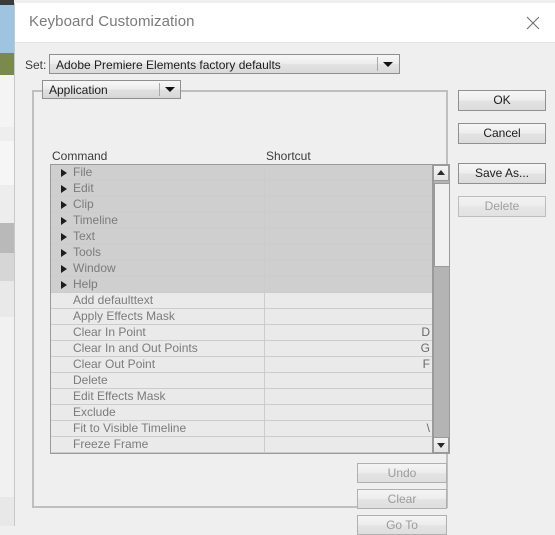  What do you see at coordinates (425, 332) in the screenshot?
I see `shortcut-label: D` at bounding box center [425, 332].